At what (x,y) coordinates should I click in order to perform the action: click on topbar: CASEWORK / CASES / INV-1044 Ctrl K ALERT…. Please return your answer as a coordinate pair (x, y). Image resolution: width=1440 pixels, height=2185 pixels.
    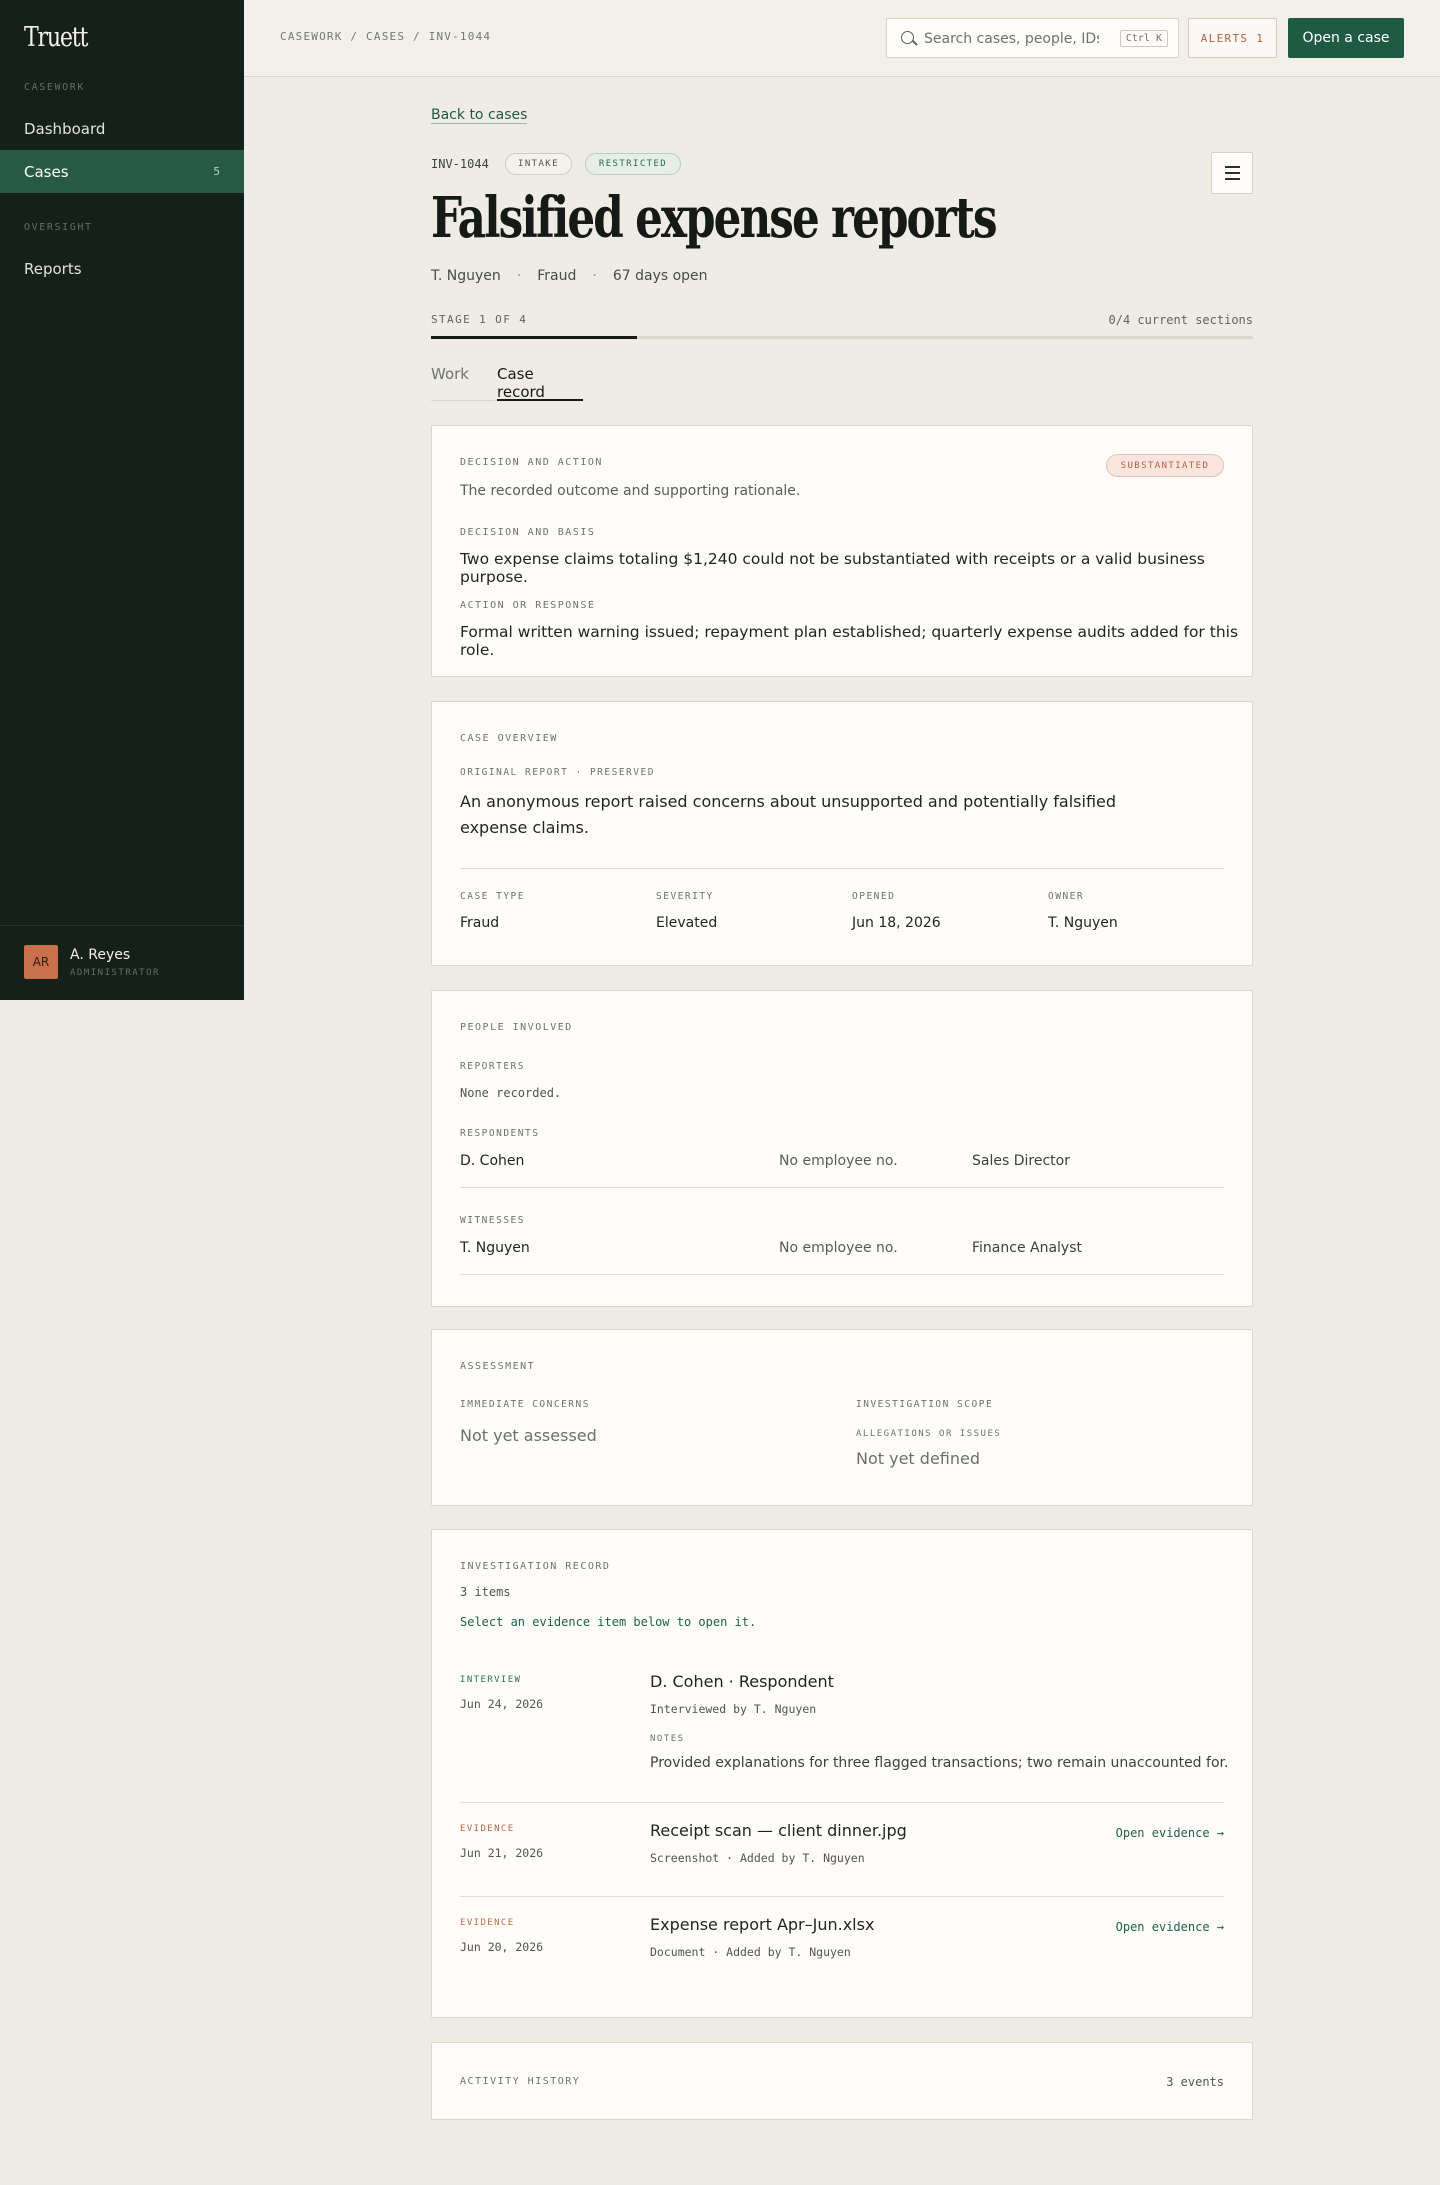
    Looking at the image, I should click on (842, 38).